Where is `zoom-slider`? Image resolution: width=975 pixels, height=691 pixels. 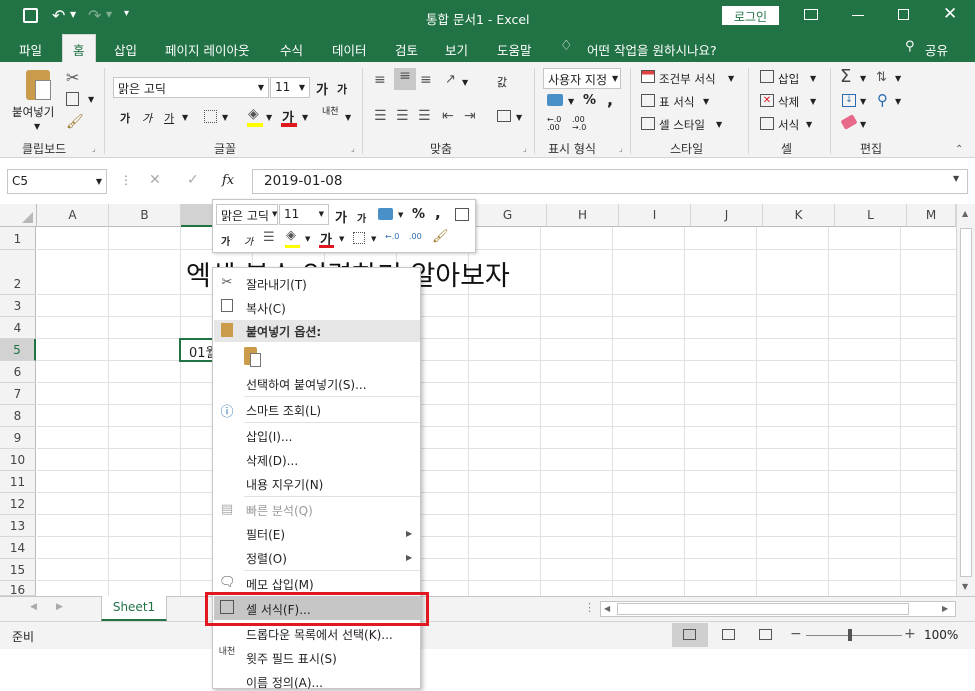 zoom-slider is located at coordinates (854, 635).